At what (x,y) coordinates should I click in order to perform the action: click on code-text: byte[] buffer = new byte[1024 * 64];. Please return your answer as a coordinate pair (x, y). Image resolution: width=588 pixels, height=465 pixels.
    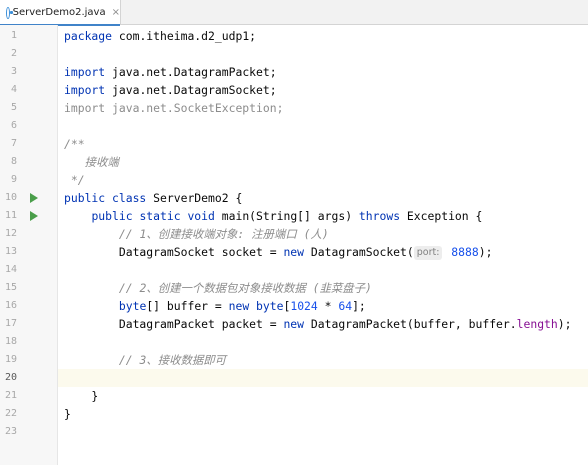
    Looking at the image, I should click on (242, 306).